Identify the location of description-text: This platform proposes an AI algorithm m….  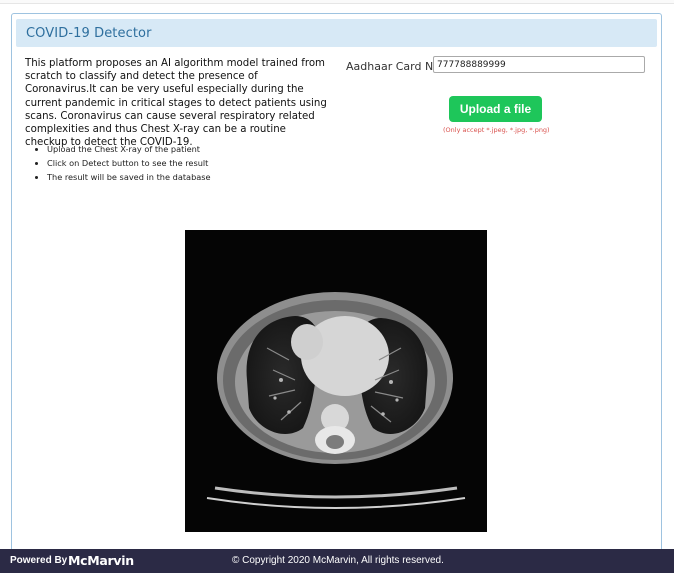
(176, 103).